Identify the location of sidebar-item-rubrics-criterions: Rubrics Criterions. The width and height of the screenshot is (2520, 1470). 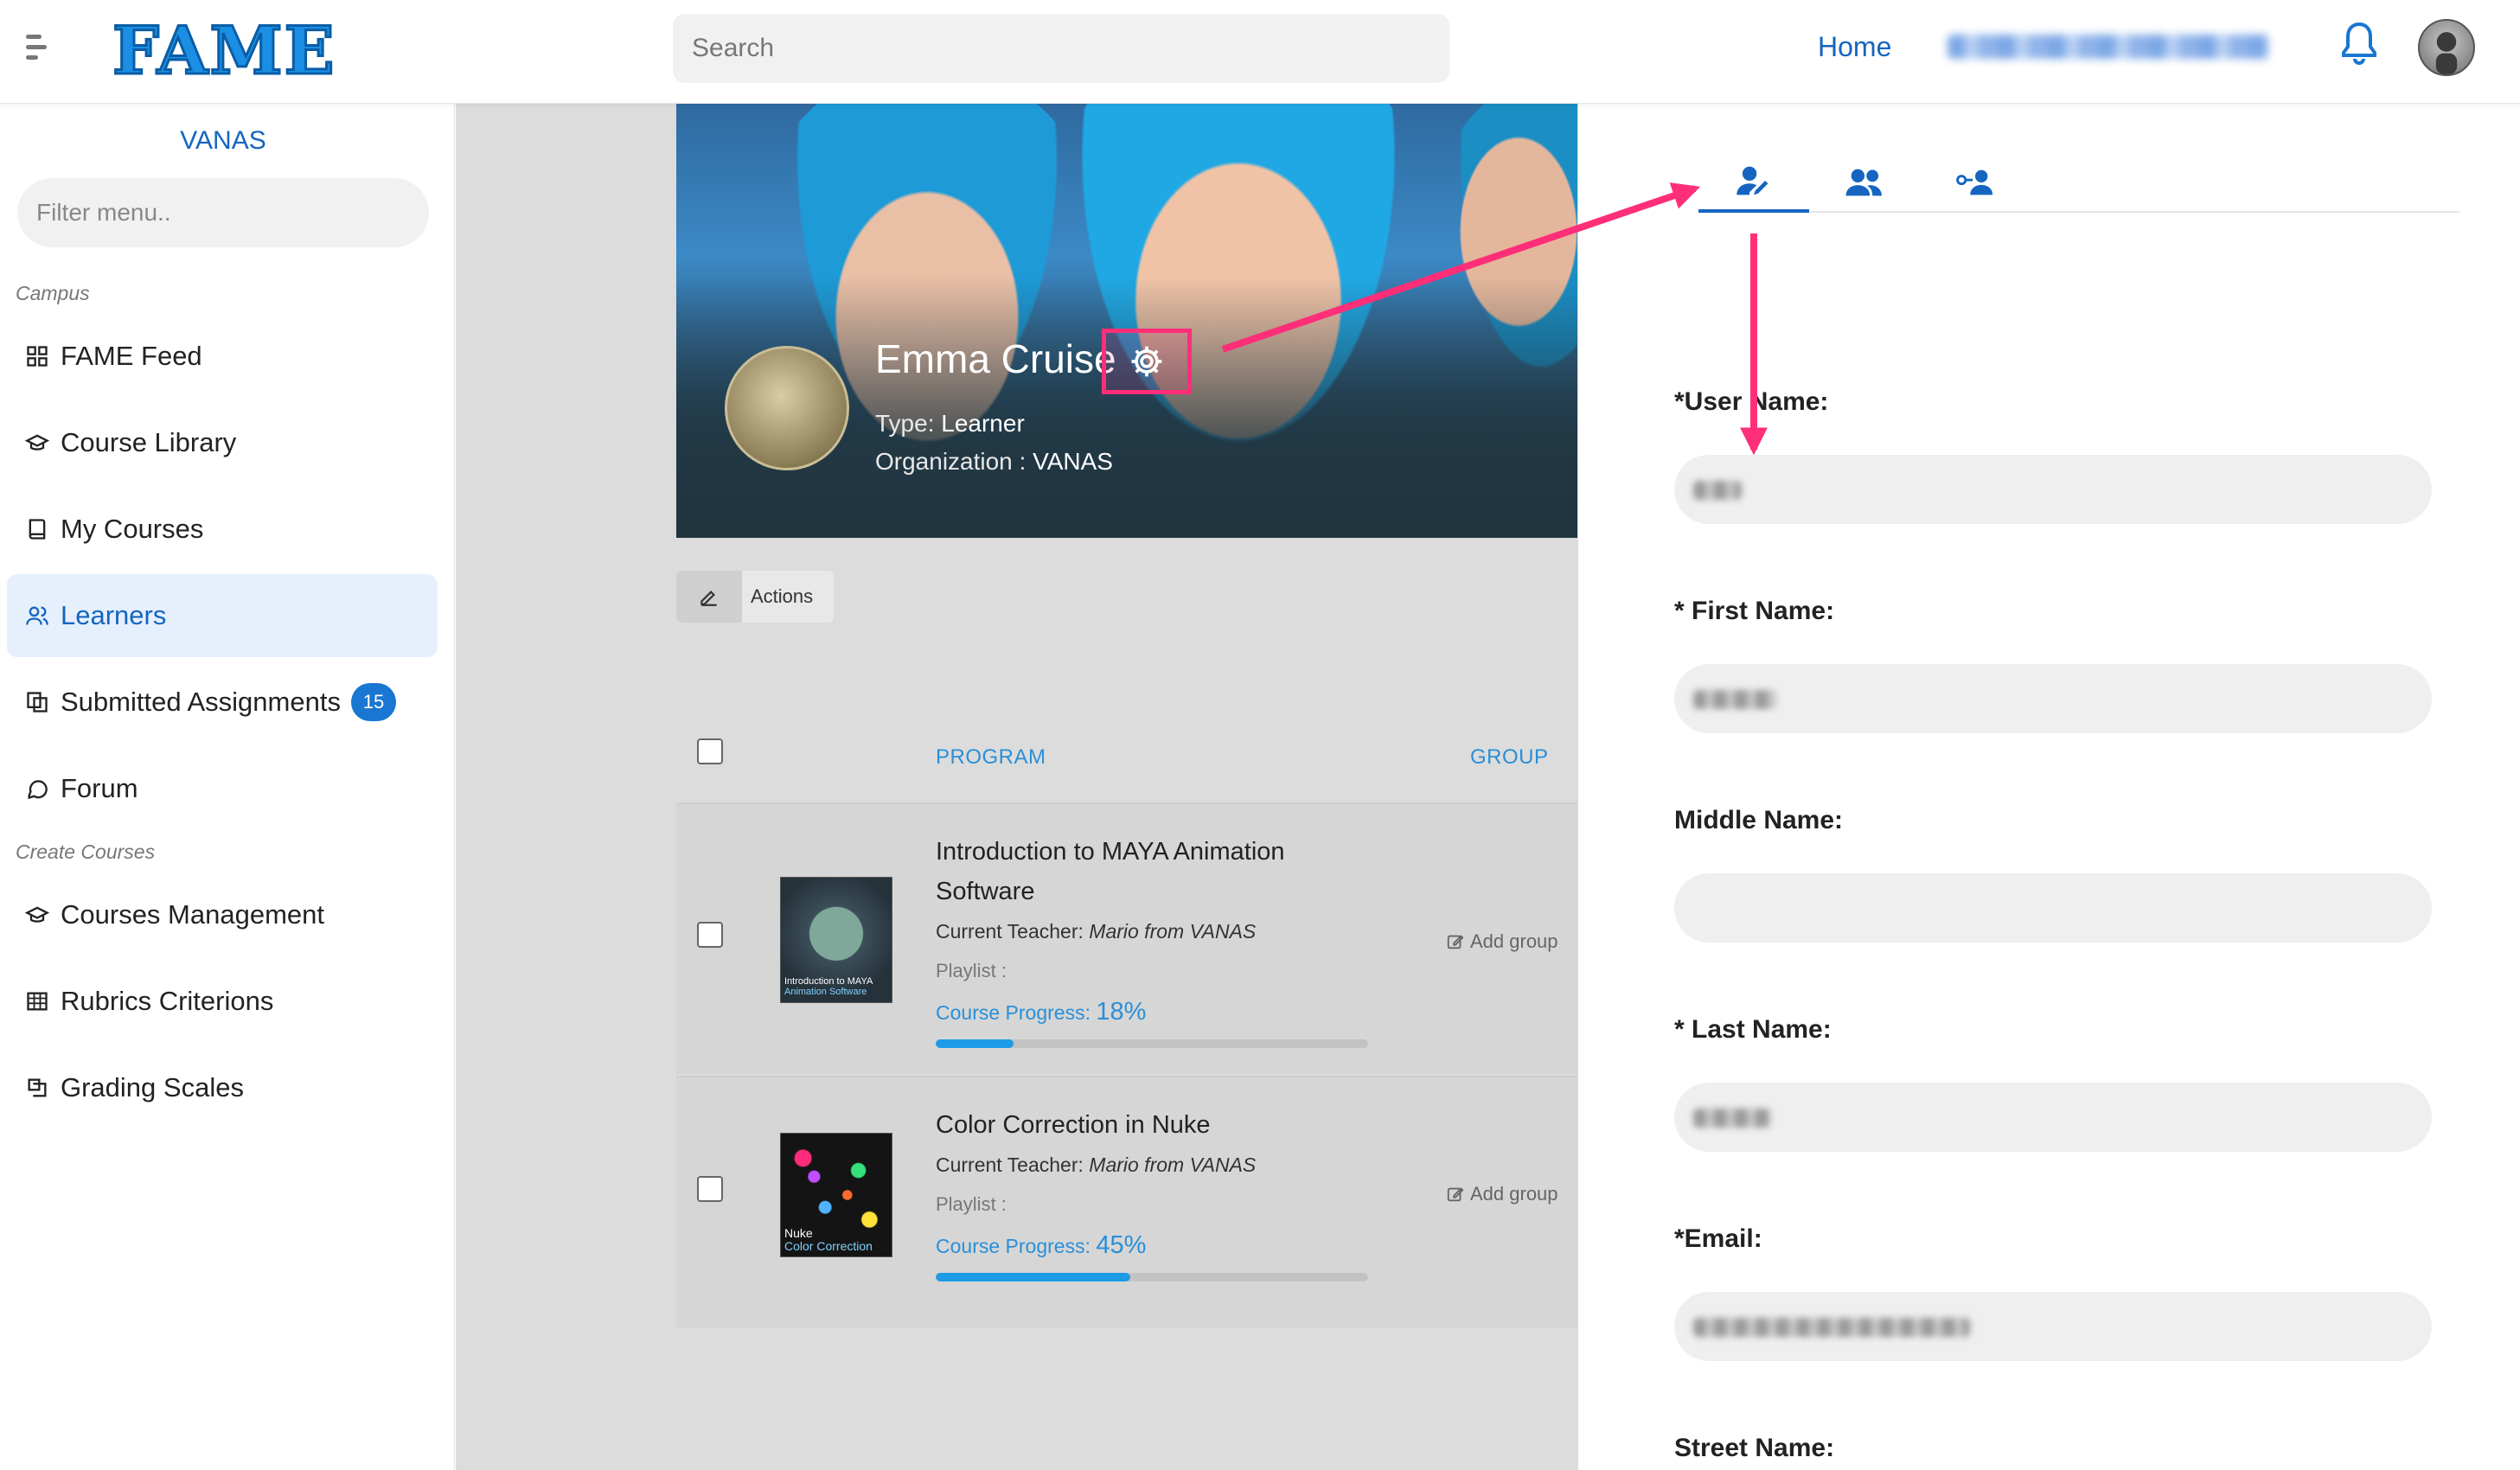
(223, 1001).